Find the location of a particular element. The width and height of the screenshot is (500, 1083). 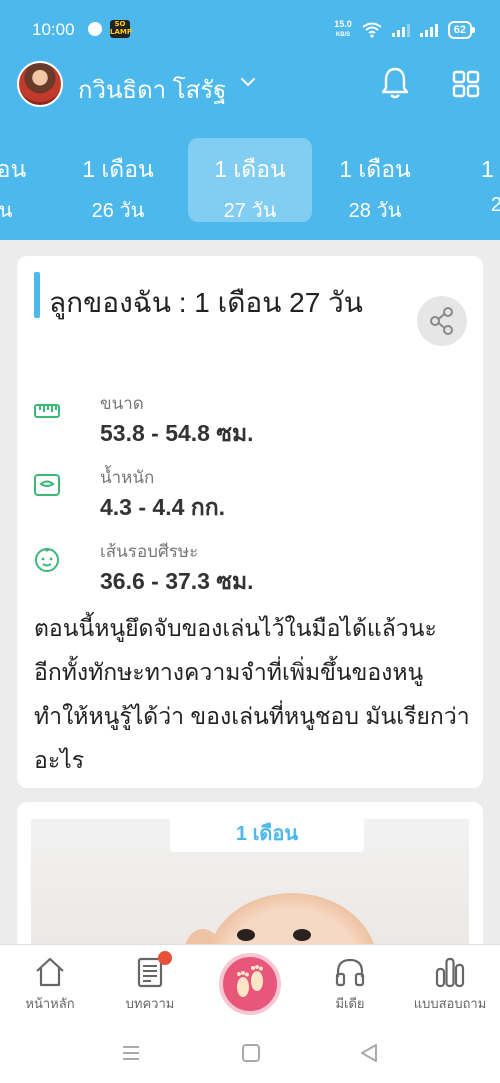

status-time: 10:00 is located at coordinates (53, 29).